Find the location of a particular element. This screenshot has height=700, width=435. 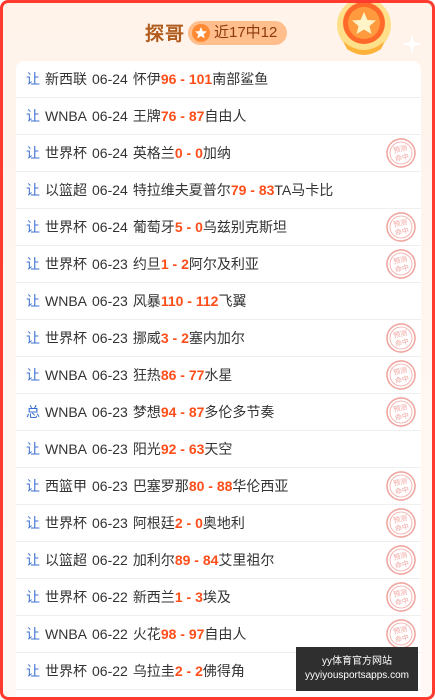

home-team: 乌拉圭 is located at coordinates (153, 671).